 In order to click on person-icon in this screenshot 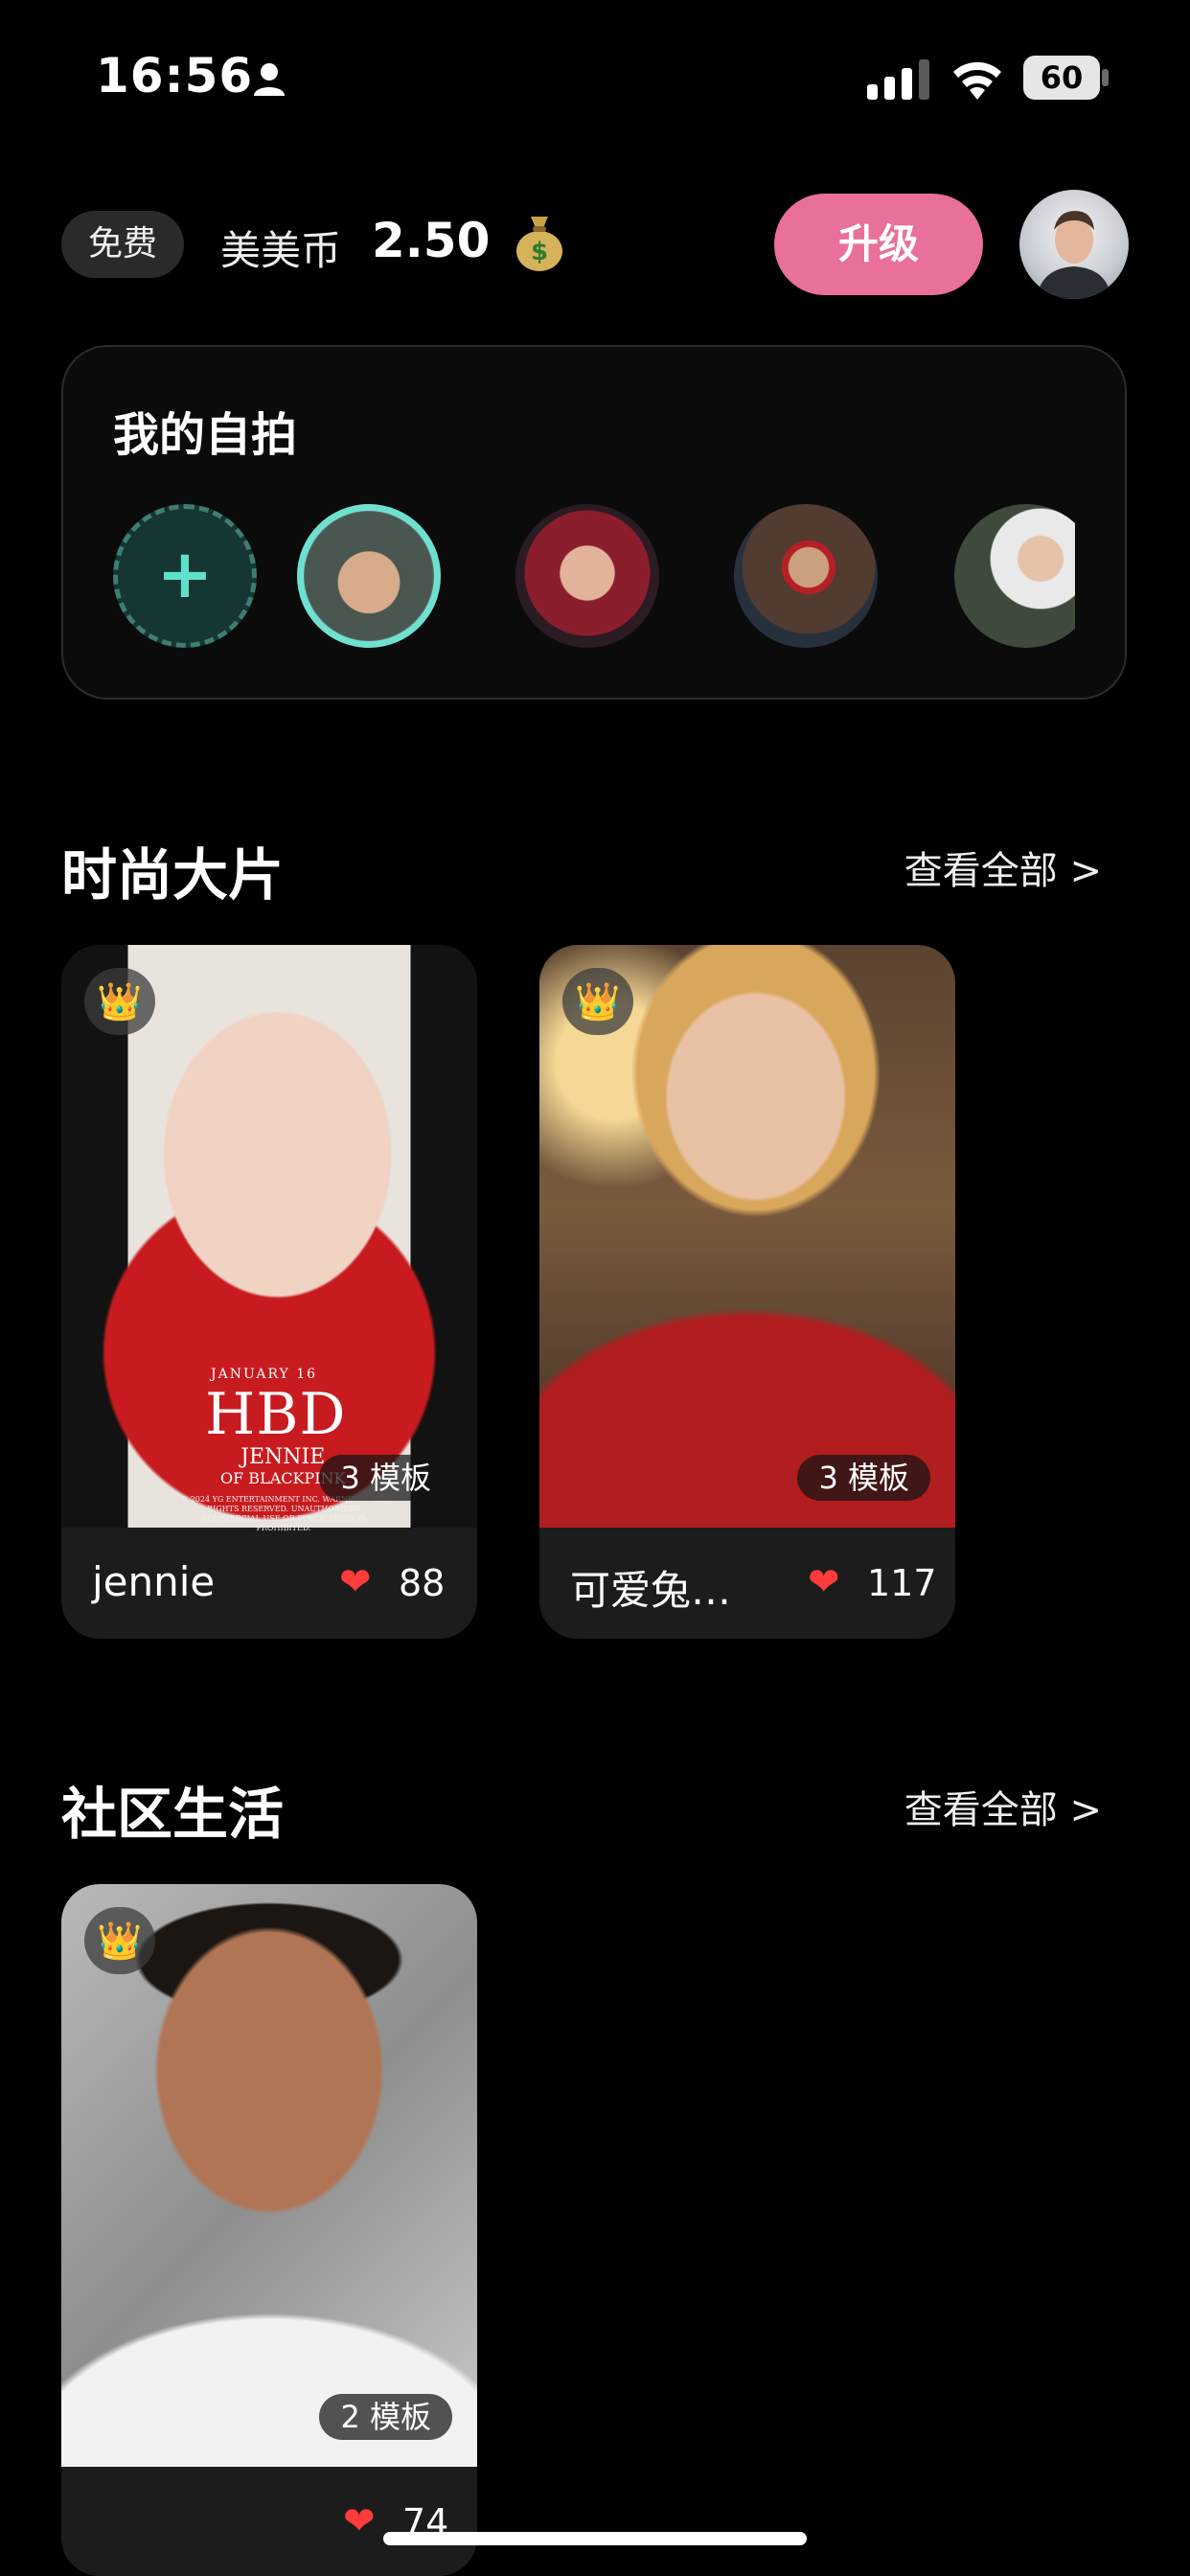, I will do `click(270, 79)`.